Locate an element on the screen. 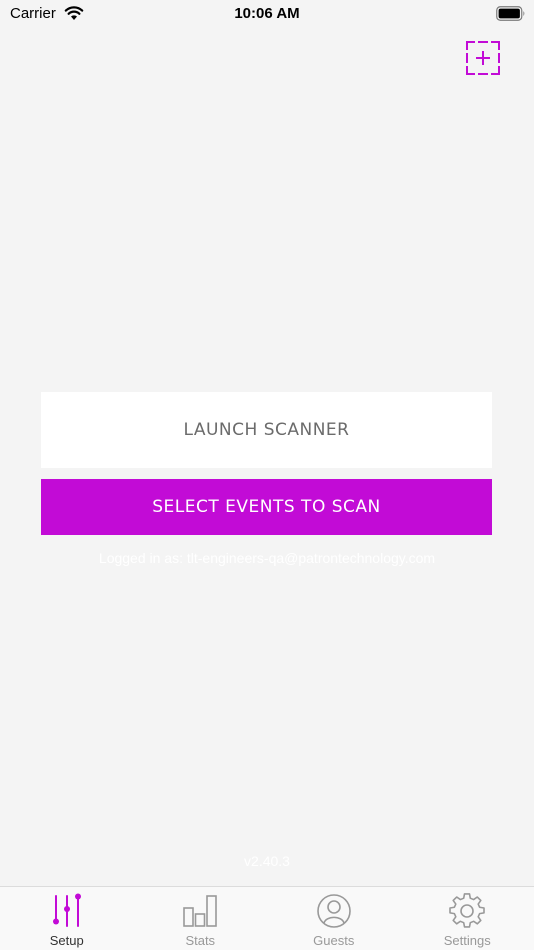  tab-guests: Guests is located at coordinates (334, 918).